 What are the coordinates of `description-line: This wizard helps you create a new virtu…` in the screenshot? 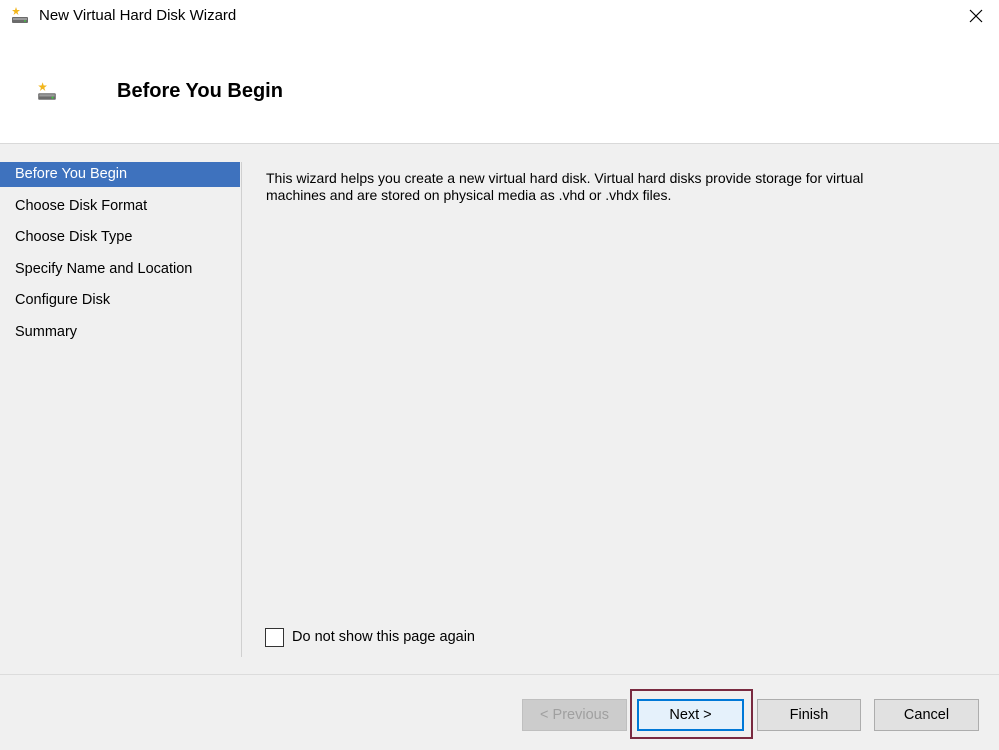 It's located at (565, 178).